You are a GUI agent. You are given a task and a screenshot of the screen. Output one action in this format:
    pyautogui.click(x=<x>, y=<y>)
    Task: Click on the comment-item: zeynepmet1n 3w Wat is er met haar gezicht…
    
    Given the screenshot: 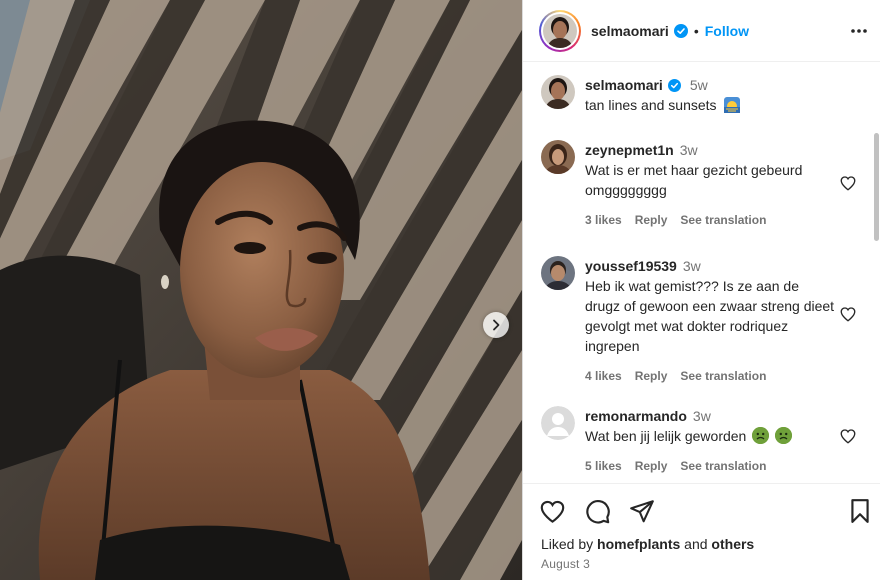 What is the action you would take?
    pyautogui.click(x=710, y=185)
    